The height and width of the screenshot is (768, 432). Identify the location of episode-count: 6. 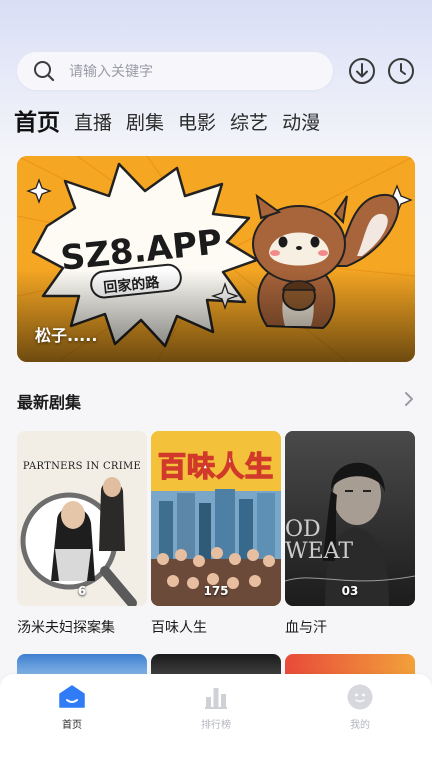
(82, 591).